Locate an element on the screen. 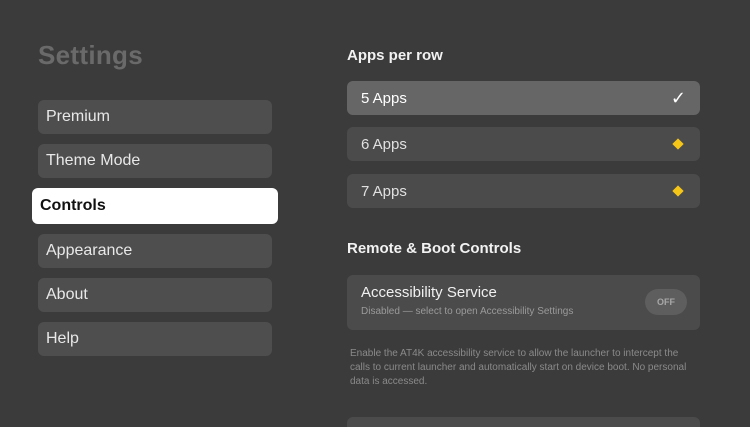 This screenshot has height=427, width=750. option-5-apps: 5 Apps ✓ is located at coordinates (523, 98).